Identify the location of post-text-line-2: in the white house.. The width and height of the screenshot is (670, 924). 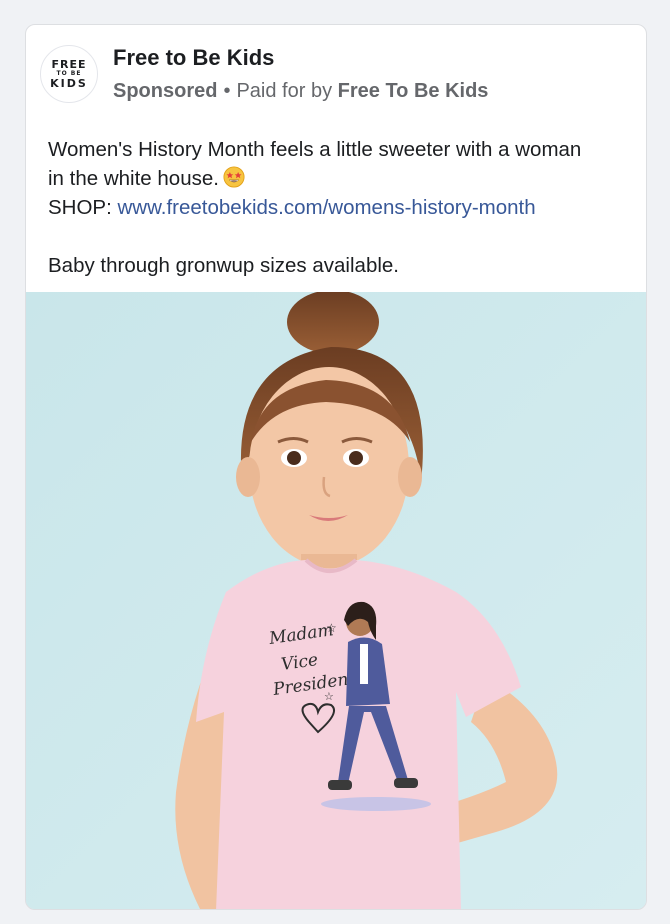
(343, 178).